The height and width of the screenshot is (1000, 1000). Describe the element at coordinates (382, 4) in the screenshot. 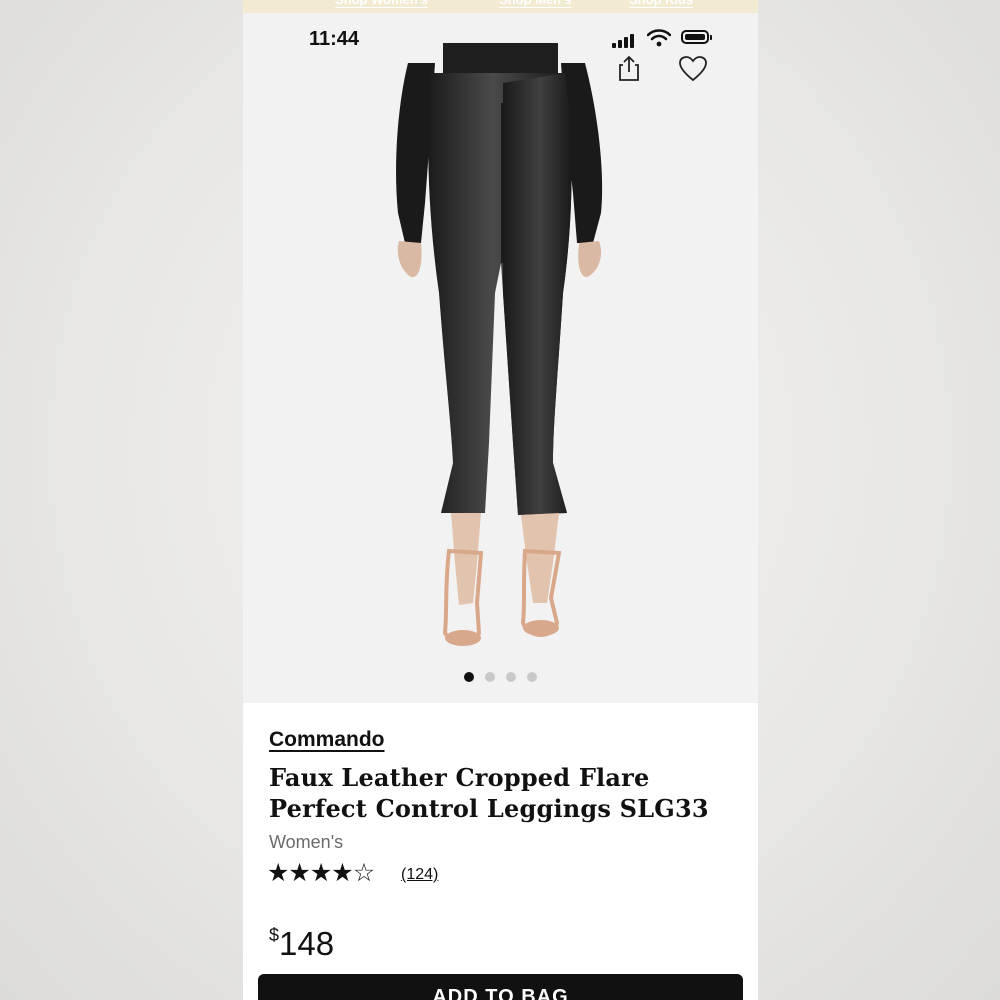

I see `top-nav-link-women: Shop Women's` at that location.